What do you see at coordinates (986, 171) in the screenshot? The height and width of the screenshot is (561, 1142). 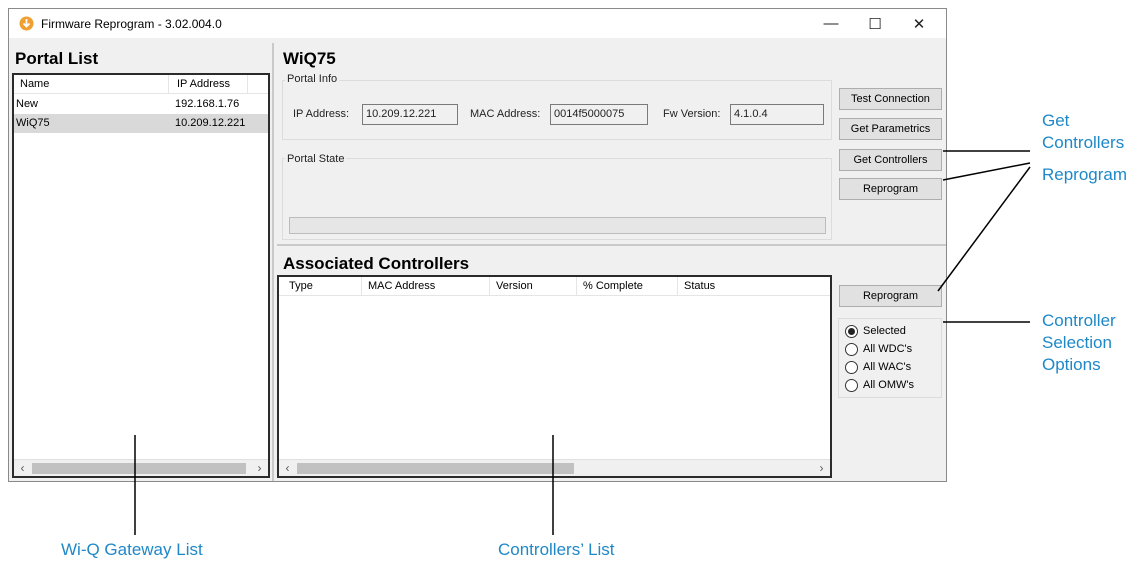 I see `leader-reprogram-portal` at bounding box center [986, 171].